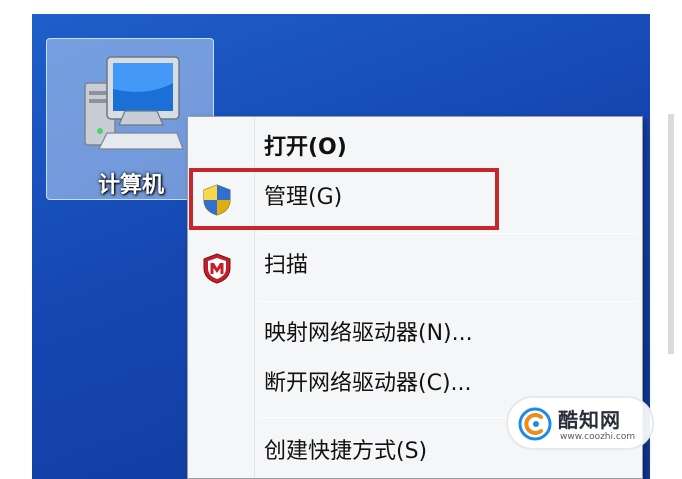  I want to click on menu-item-open: 打开(O), so click(415, 148).